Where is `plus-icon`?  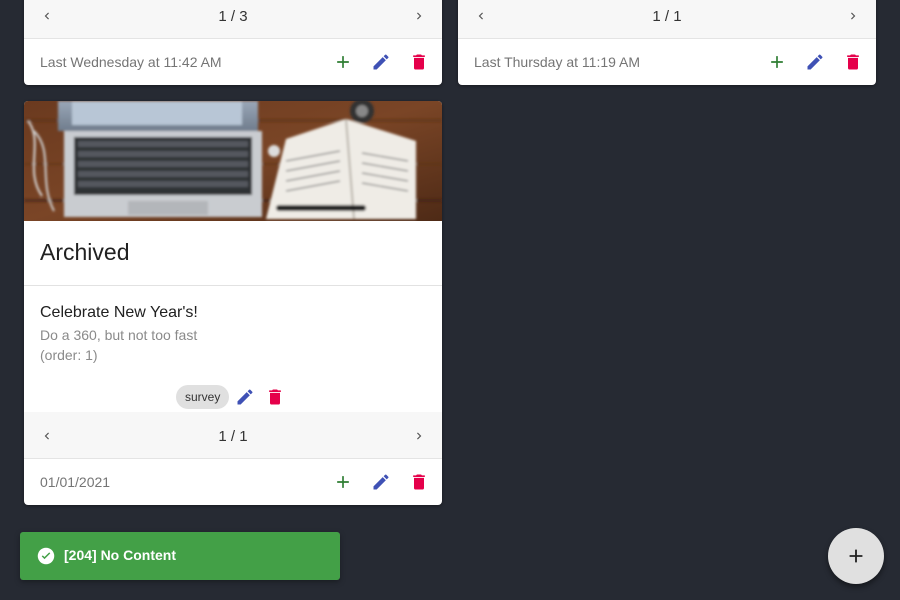 plus-icon is located at coordinates (856, 556).